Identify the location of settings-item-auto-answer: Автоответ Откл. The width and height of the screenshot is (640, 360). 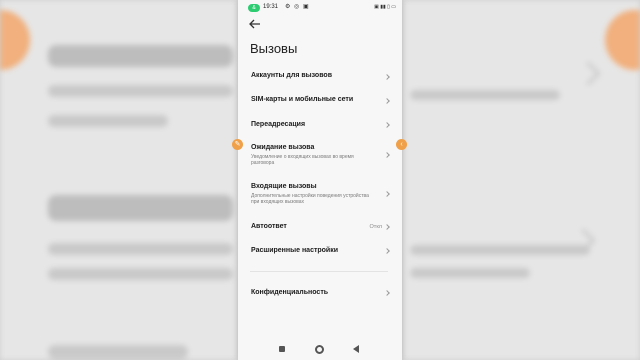
(320, 230).